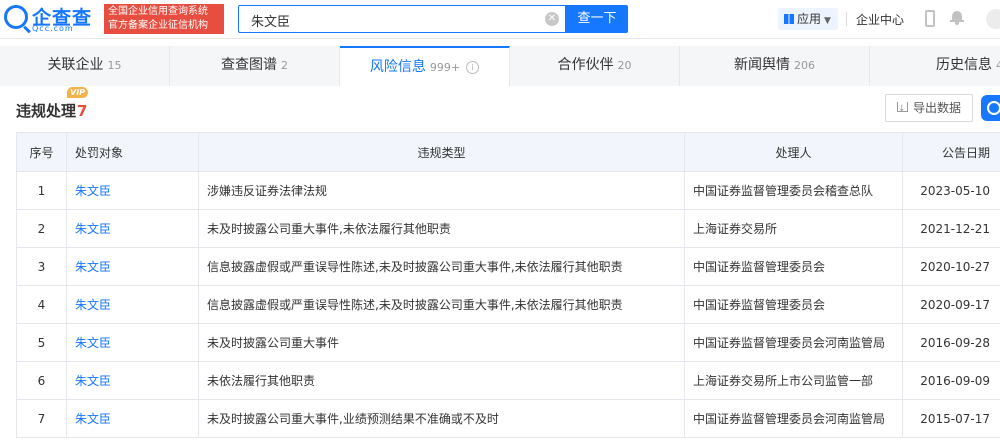 The height and width of the screenshot is (445, 1000). I want to click on search-box: ✕, so click(402, 19).